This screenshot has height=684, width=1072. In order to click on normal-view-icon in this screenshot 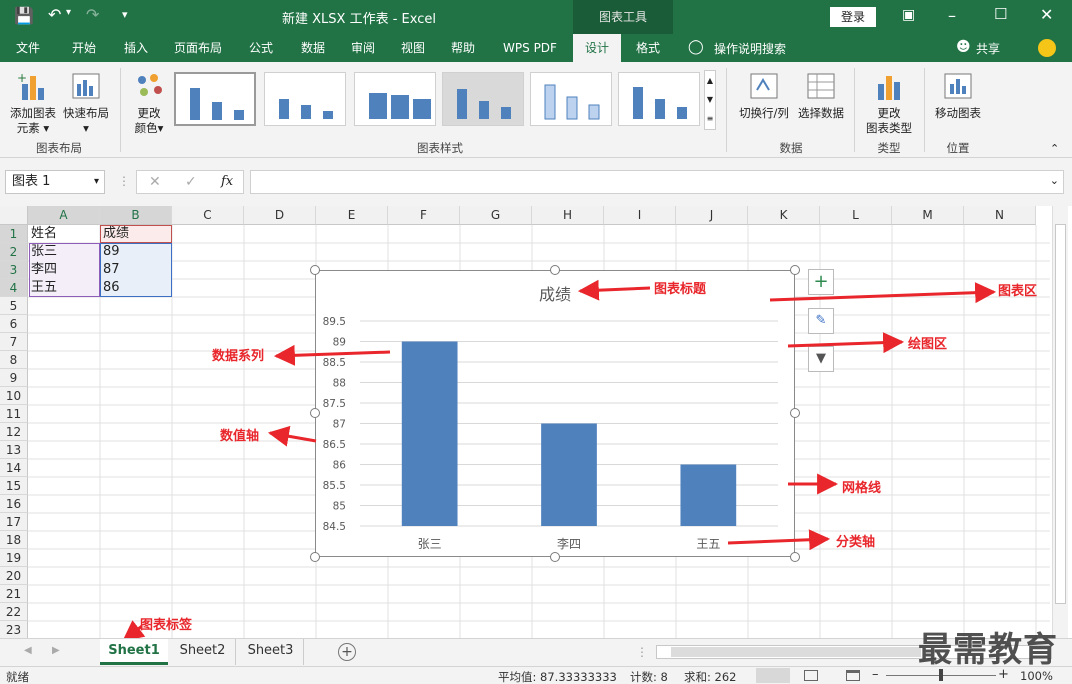, I will do `click(773, 675)`.